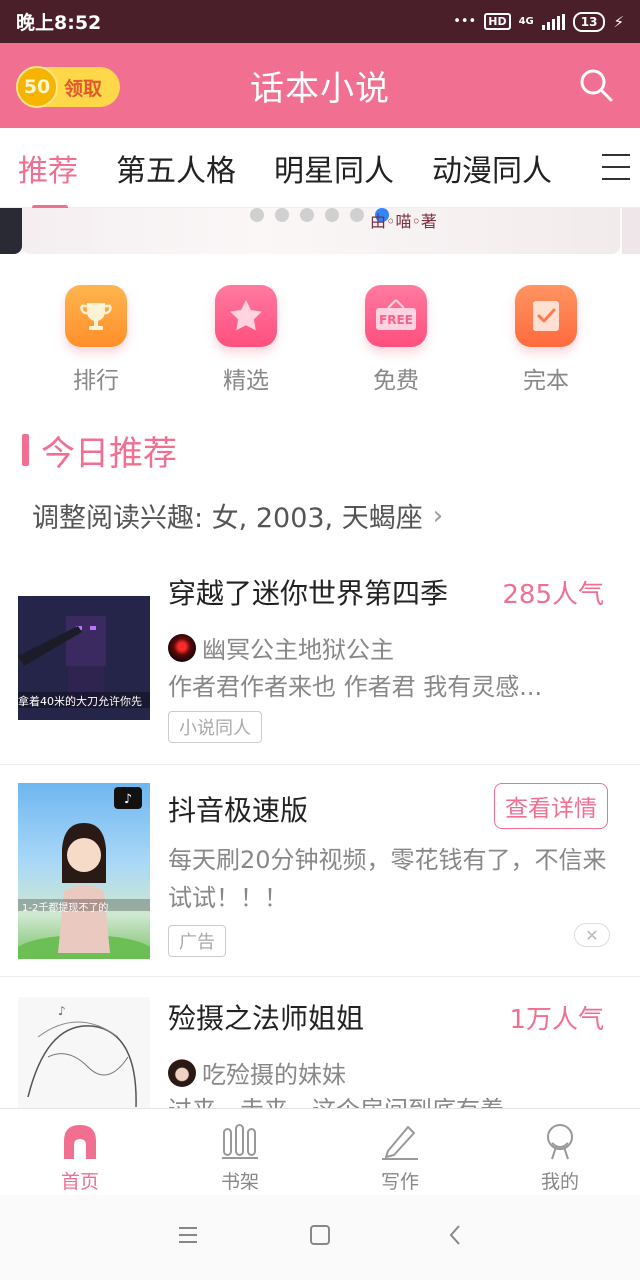 This screenshot has height=1280, width=640. I want to click on quick-link-label: 排行, so click(96, 381).